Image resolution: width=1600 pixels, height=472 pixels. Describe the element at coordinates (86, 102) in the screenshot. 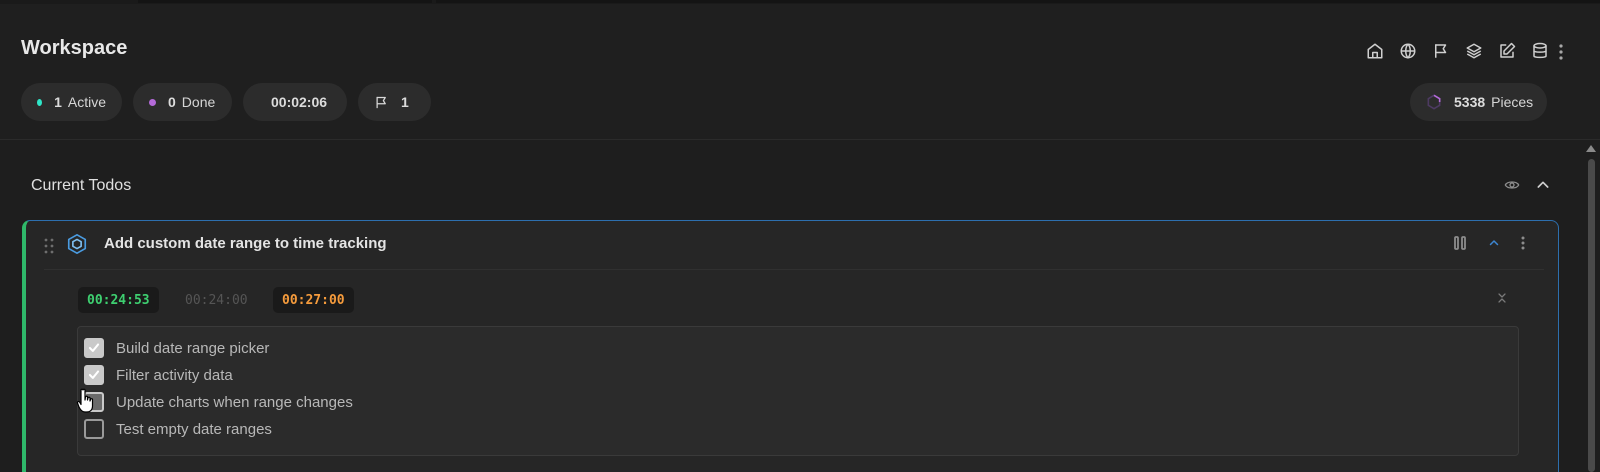

I see `active-label: Active` at that location.